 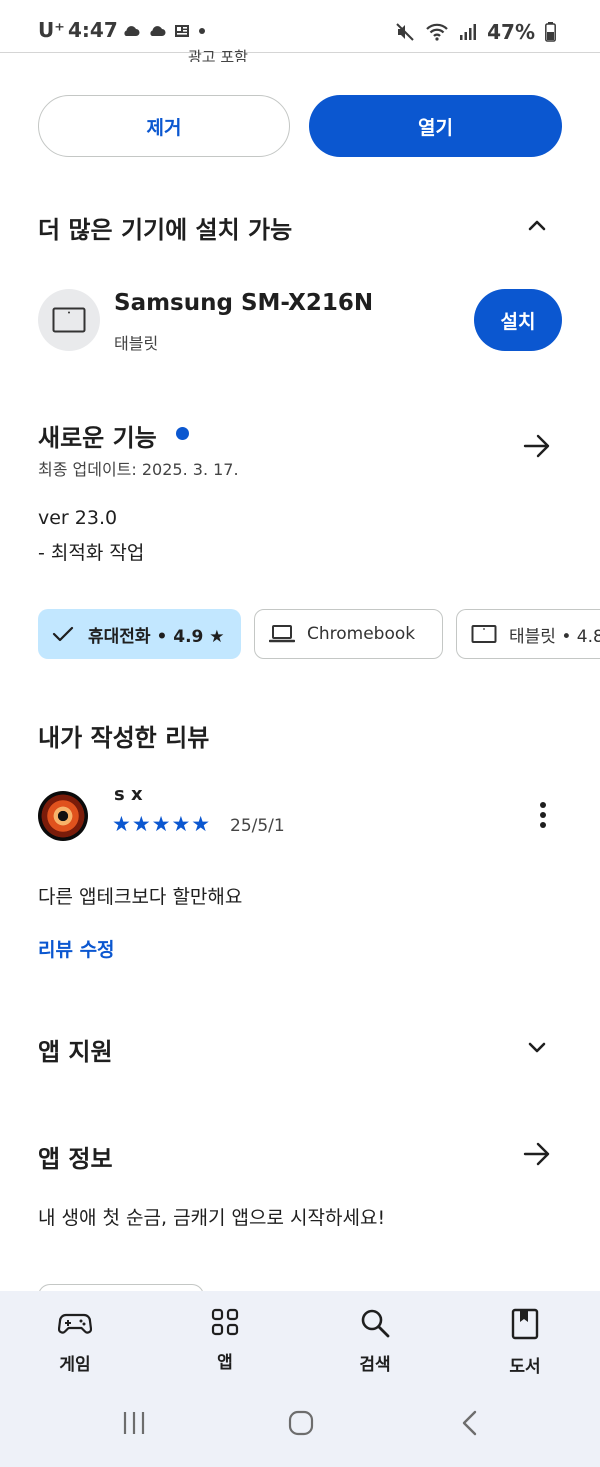 What do you see at coordinates (75, 1323) in the screenshot?
I see `gamepad-icon` at bounding box center [75, 1323].